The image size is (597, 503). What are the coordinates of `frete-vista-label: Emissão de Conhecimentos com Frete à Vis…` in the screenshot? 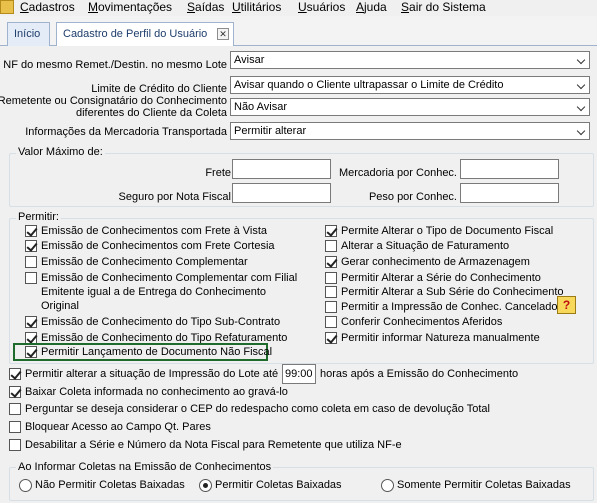 It's located at (154, 231).